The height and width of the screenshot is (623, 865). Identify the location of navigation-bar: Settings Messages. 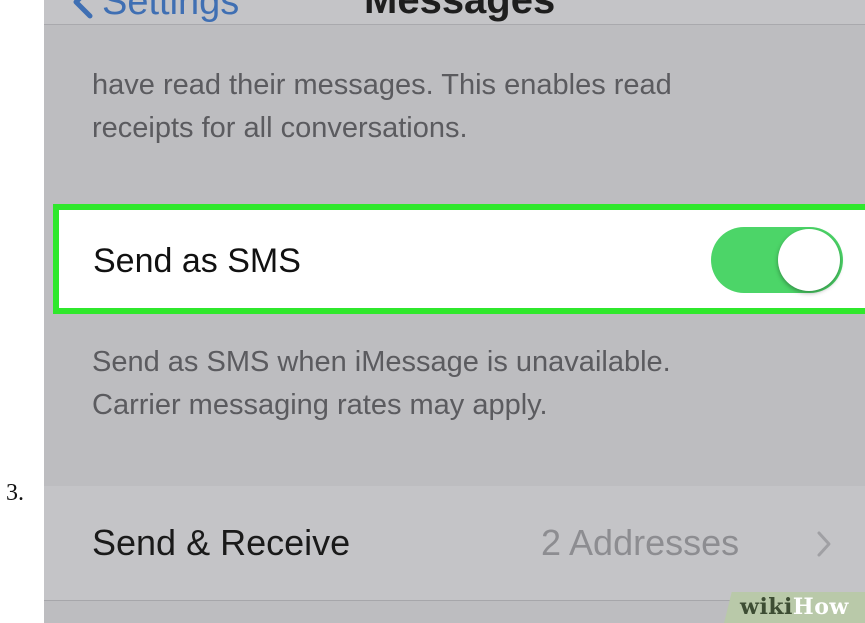
(454, 12).